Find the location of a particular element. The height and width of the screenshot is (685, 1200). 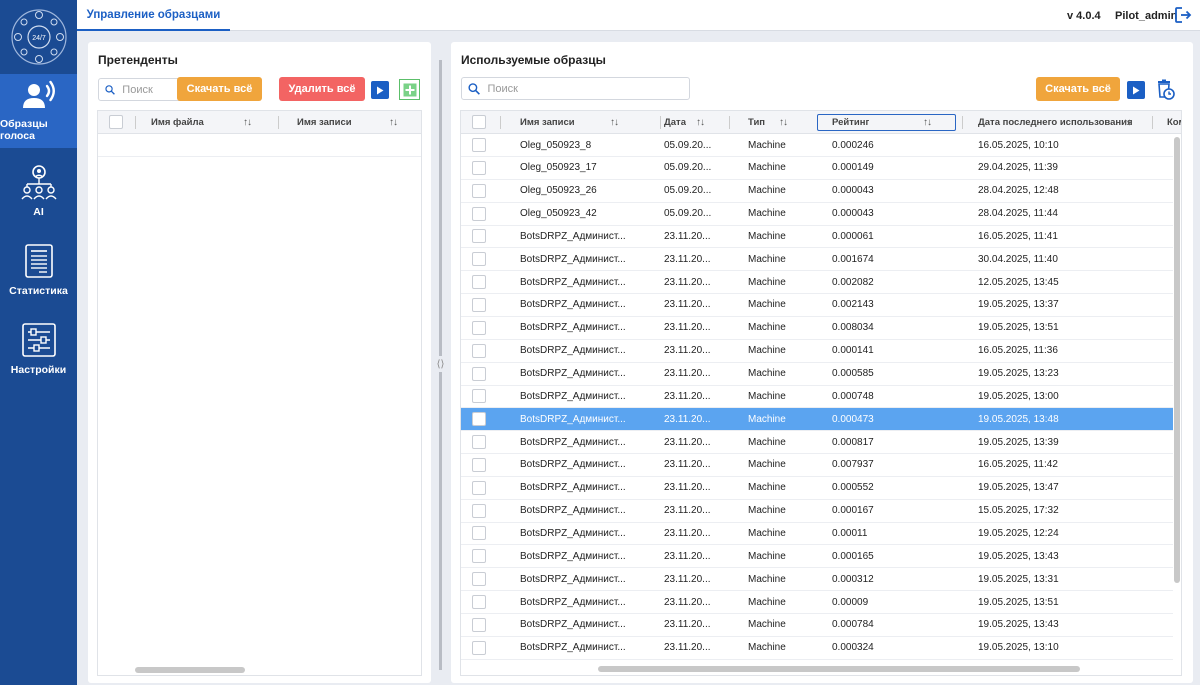

candidates-hscrollbar is located at coordinates (190, 670).